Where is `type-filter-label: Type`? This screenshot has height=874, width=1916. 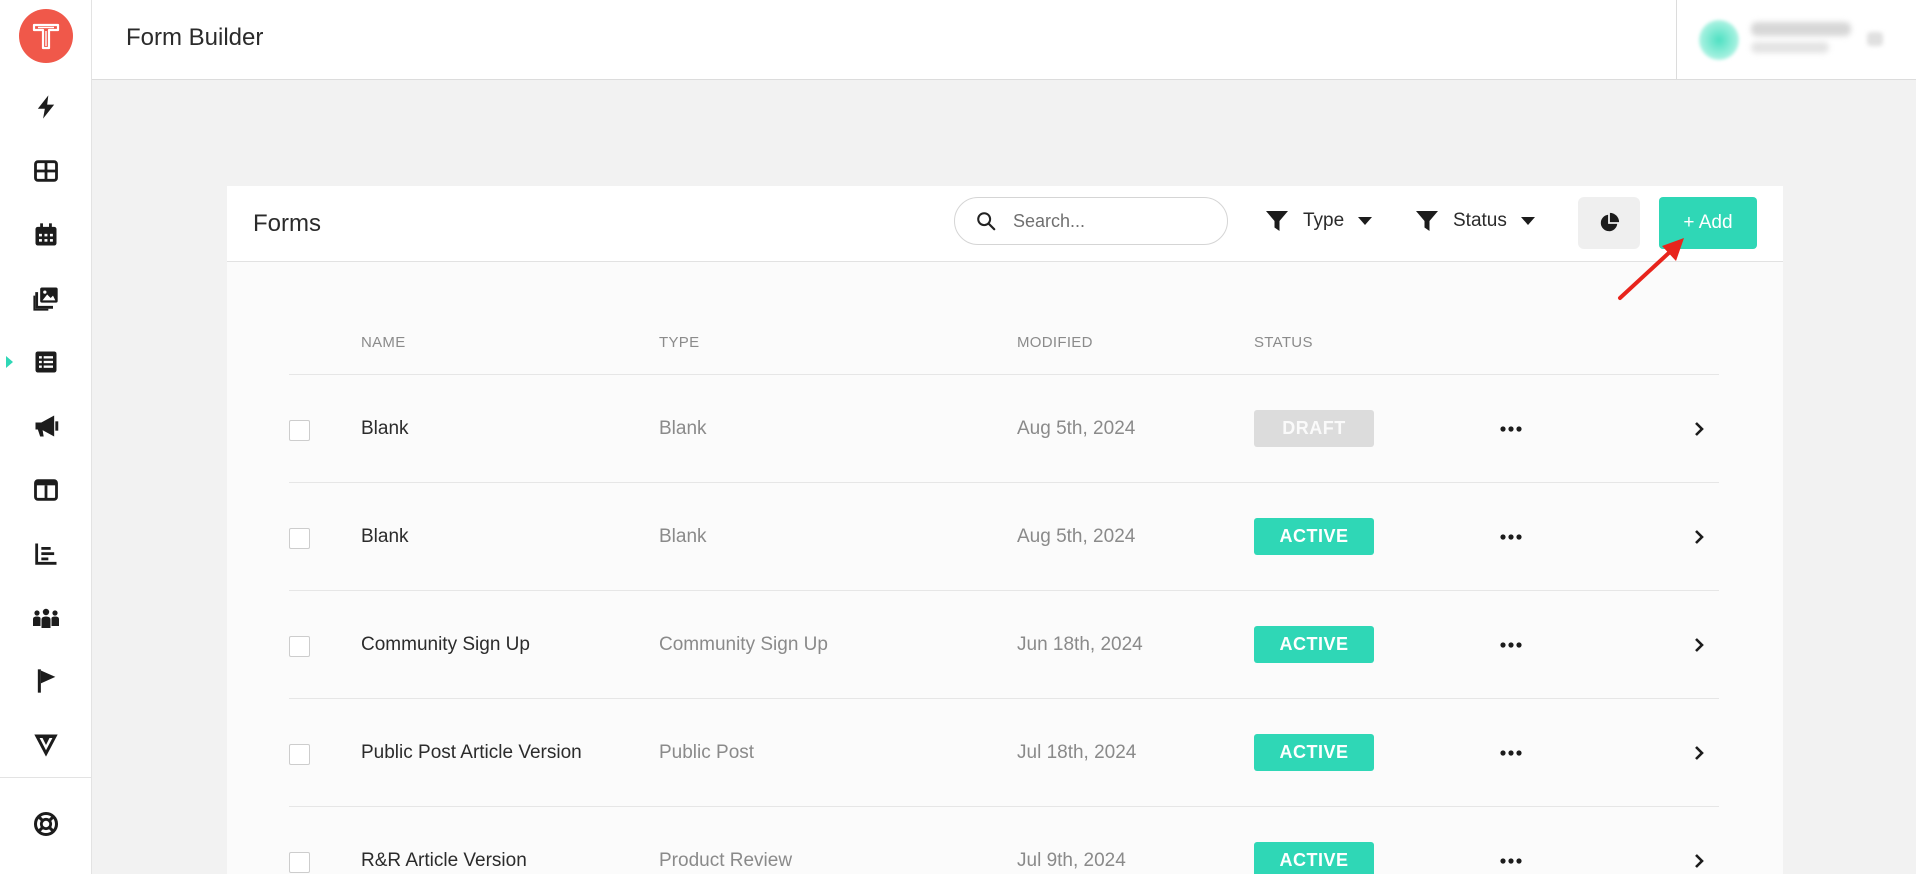
type-filter-label: Type is located at coordinates (1324, 220).